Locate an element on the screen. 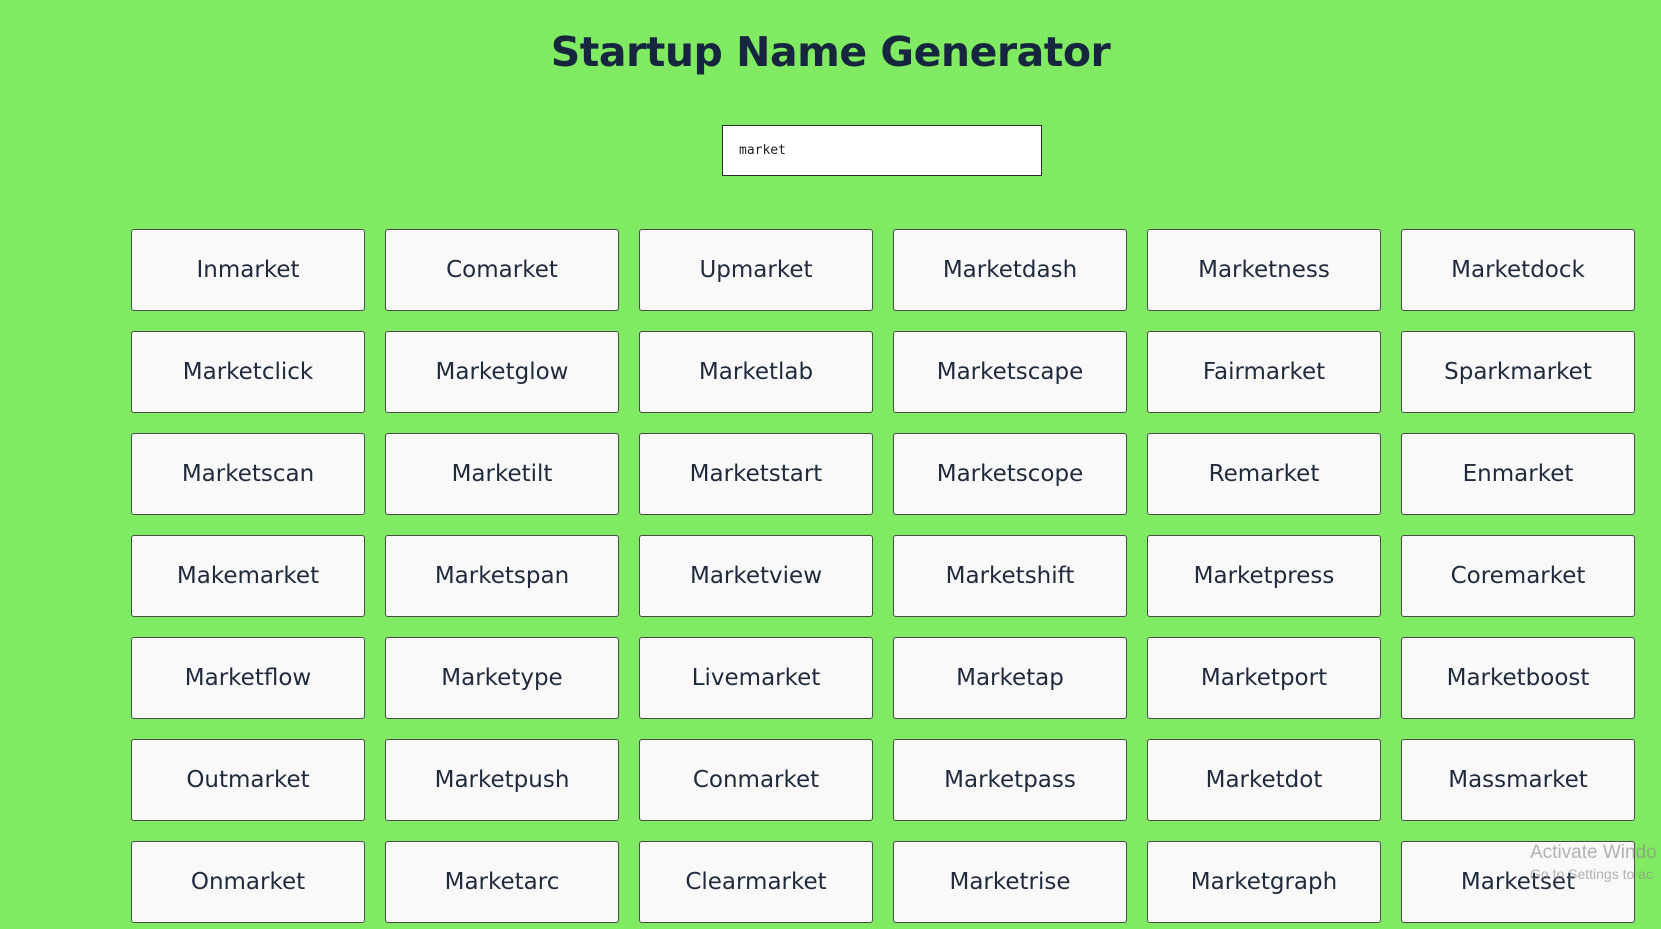 Image resolution: width=1661 pixels, height=929 pixels. name-card: Marketrise is located at coordinates (1010, 882).